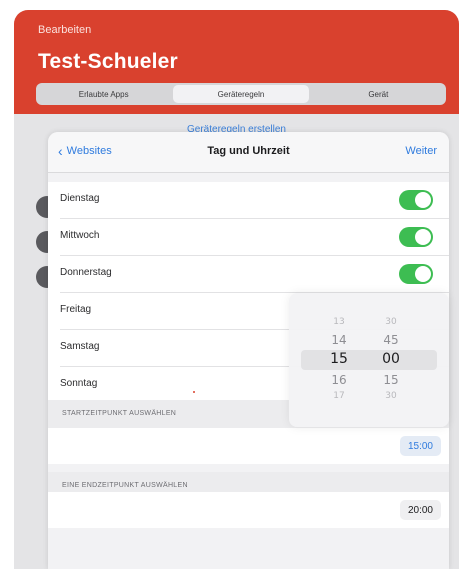  Describe the element at coordinates (339, 380) in the screenshot. I see `picker-value: 16` at that location.